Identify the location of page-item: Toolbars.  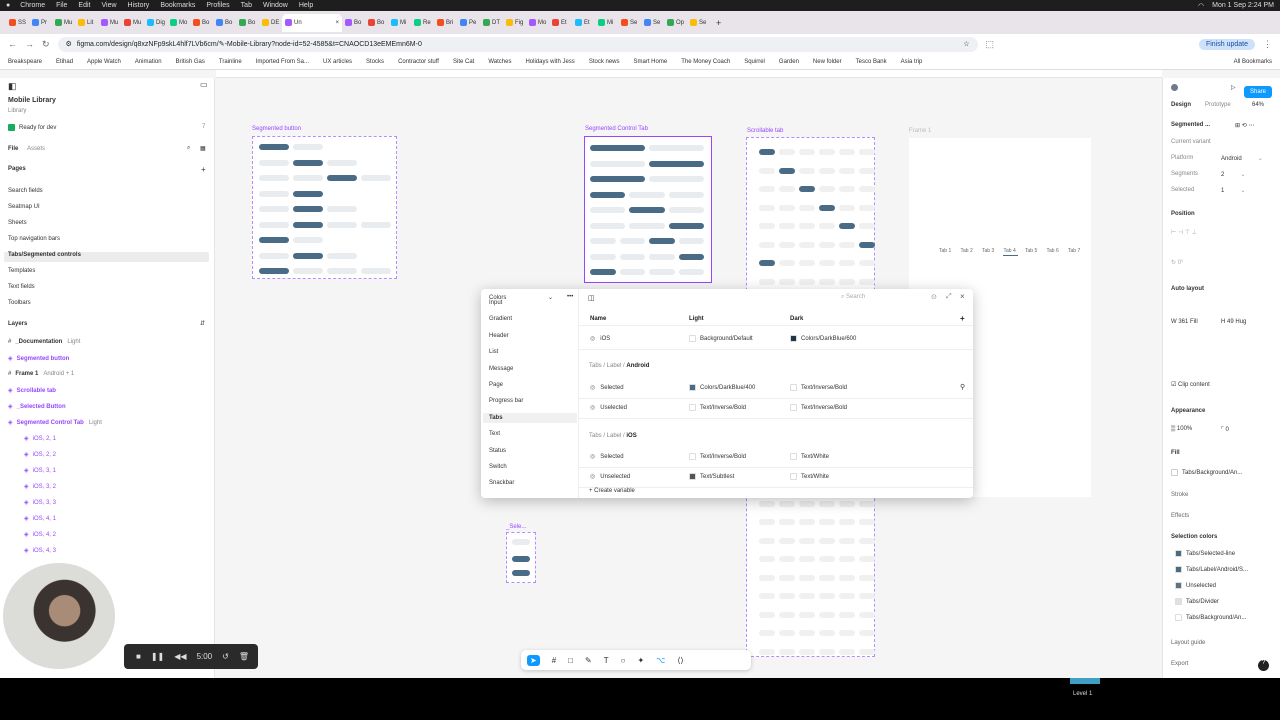
(19, 303).